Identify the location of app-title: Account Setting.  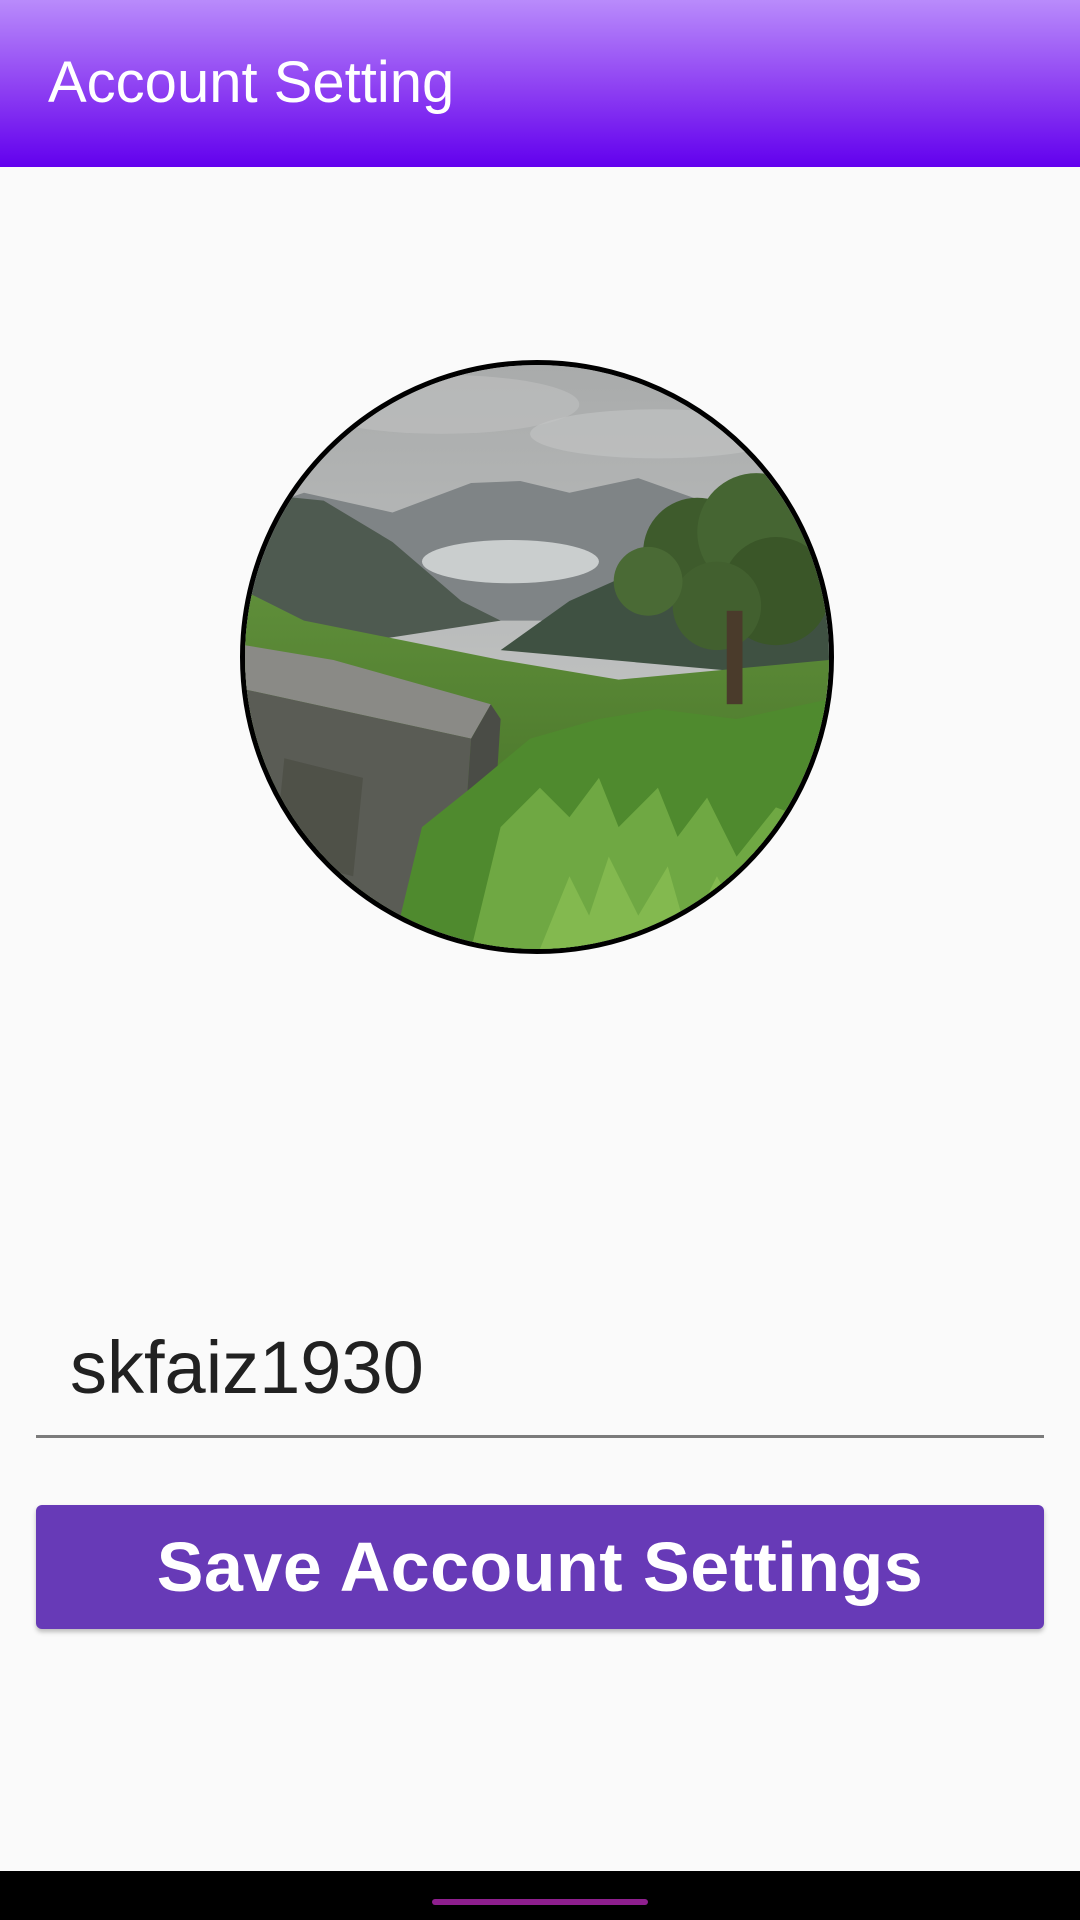
(251, 82).